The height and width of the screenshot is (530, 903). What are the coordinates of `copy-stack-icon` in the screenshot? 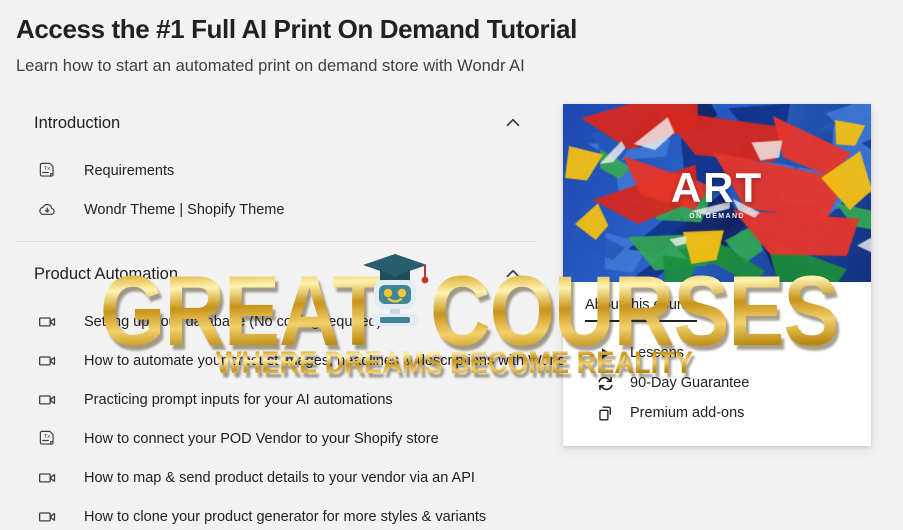 It's located at (605, 413).